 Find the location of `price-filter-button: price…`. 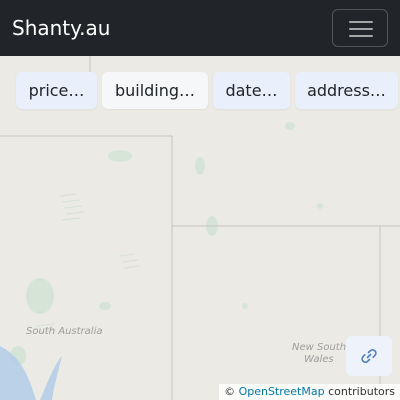

price-filter-button: price… is located at coordinates (56, 90).